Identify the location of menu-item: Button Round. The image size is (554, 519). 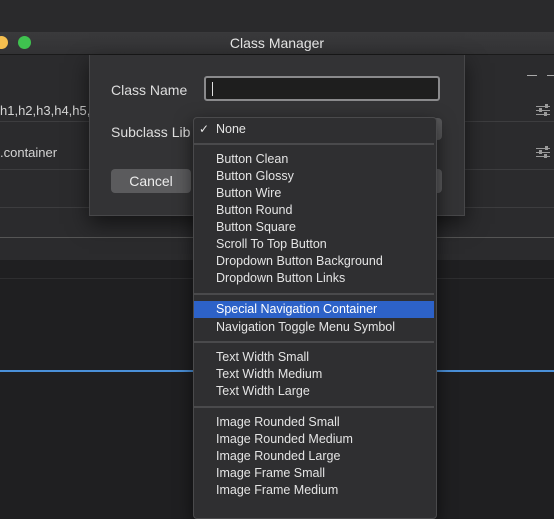
(314, 210).